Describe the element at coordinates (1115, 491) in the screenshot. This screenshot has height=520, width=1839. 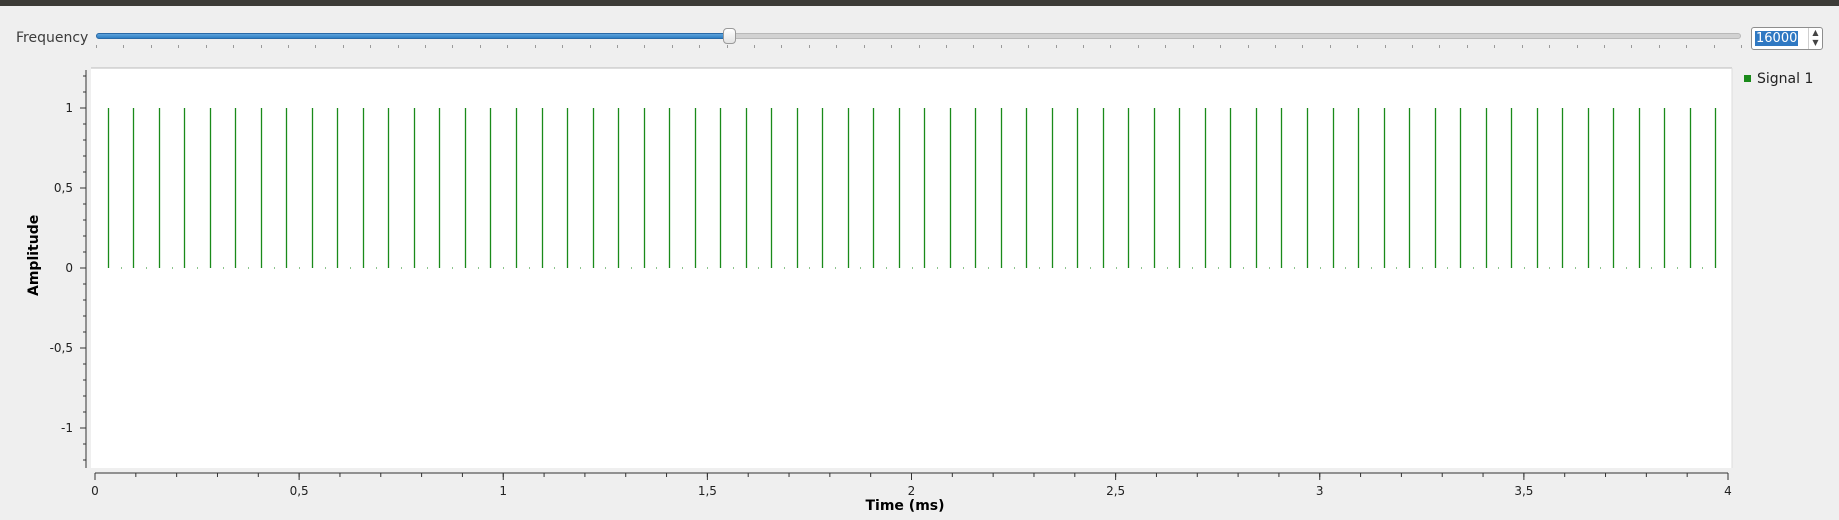
I see `x-tick-label: 2,5` at that location.